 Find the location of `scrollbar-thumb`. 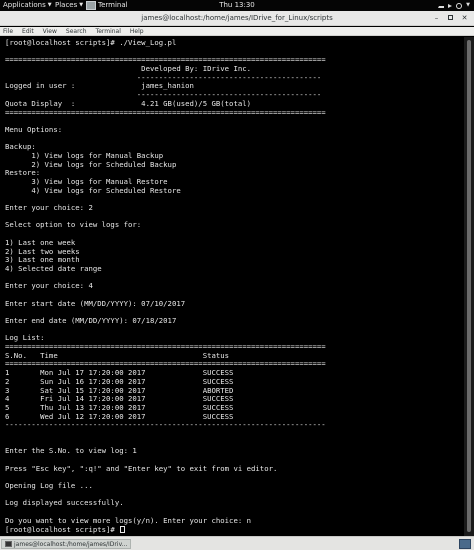

scrollbar-thumb is located at coordinates (469, 286).